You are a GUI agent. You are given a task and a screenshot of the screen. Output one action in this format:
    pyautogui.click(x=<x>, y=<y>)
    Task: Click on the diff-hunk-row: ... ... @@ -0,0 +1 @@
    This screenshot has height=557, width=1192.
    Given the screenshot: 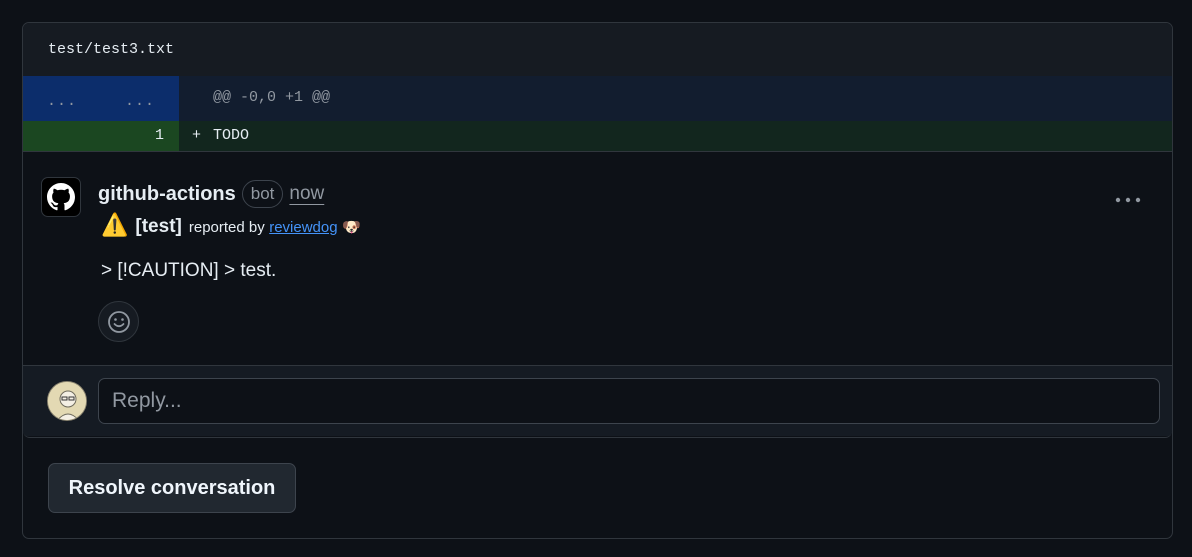 What is the action you would take?
    pyautogui.click(x=597, y=98)
    